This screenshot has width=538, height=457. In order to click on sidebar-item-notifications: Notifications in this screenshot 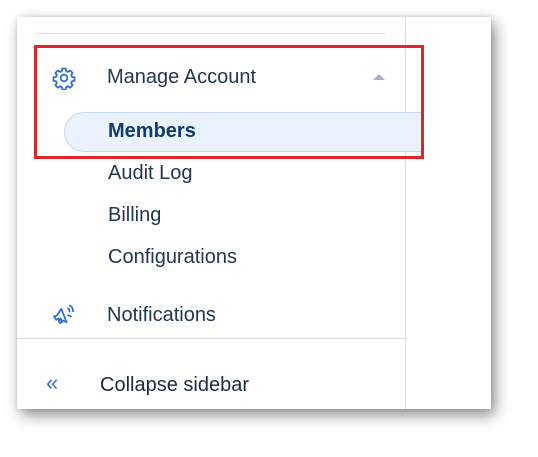, I will do `click(211, 316)`.